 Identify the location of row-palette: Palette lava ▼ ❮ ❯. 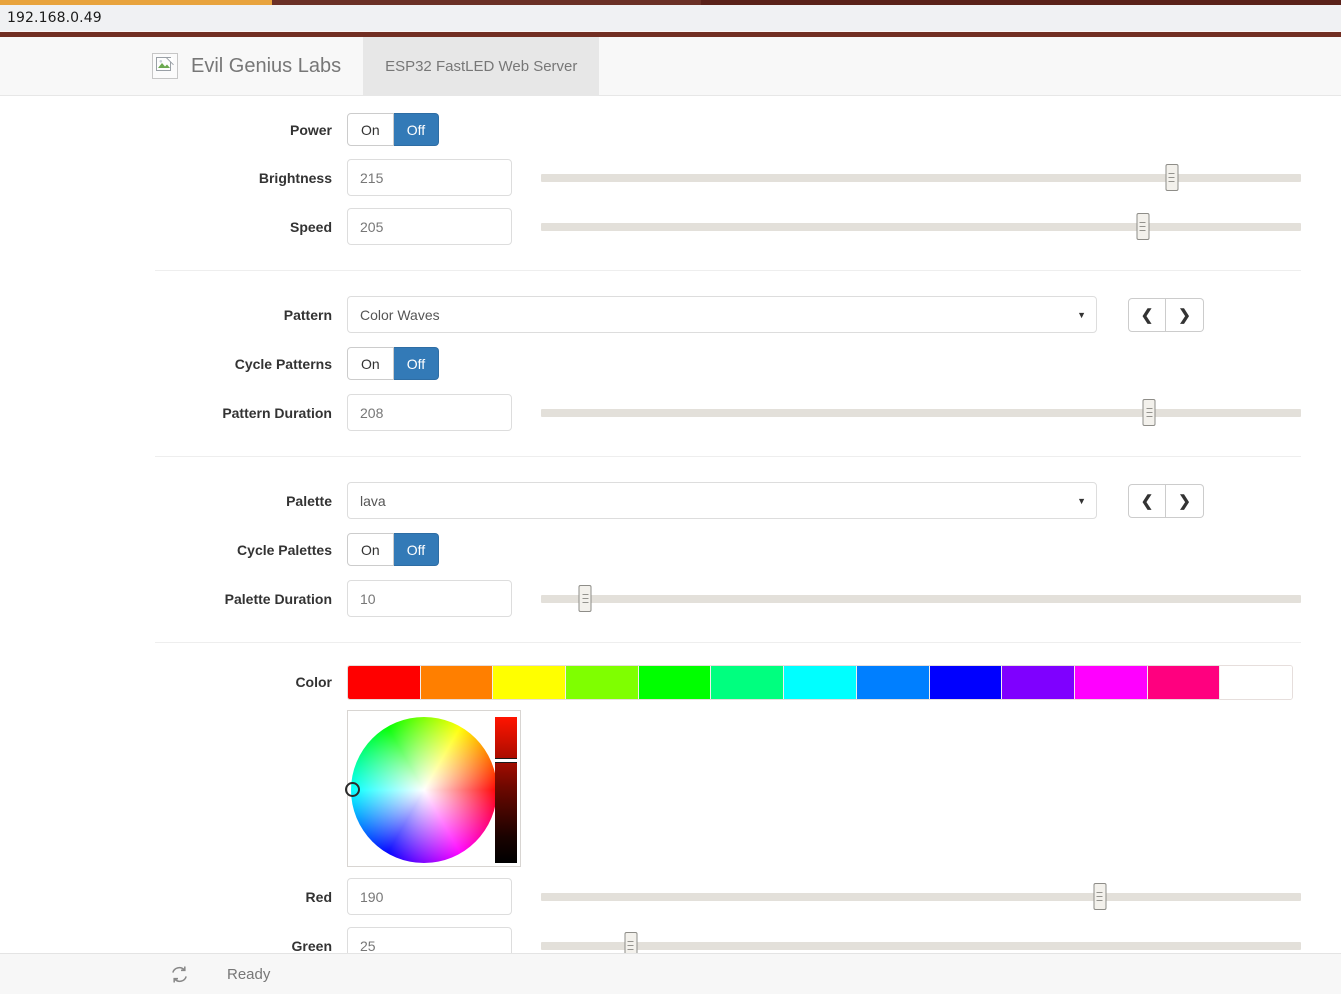
(670, 500).